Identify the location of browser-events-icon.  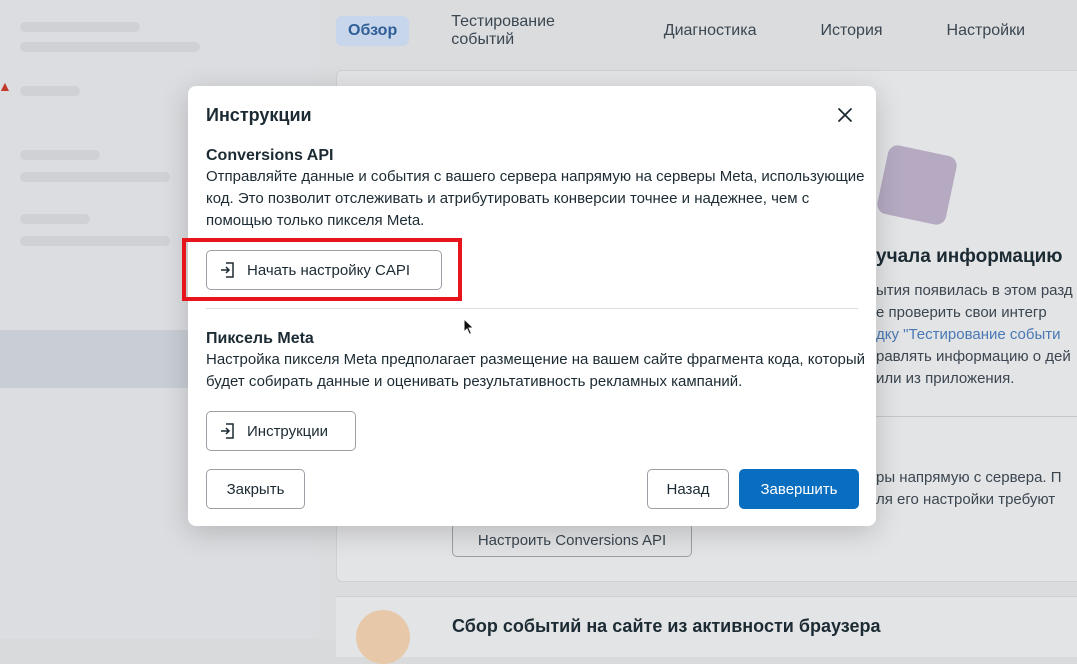
(383, 637).